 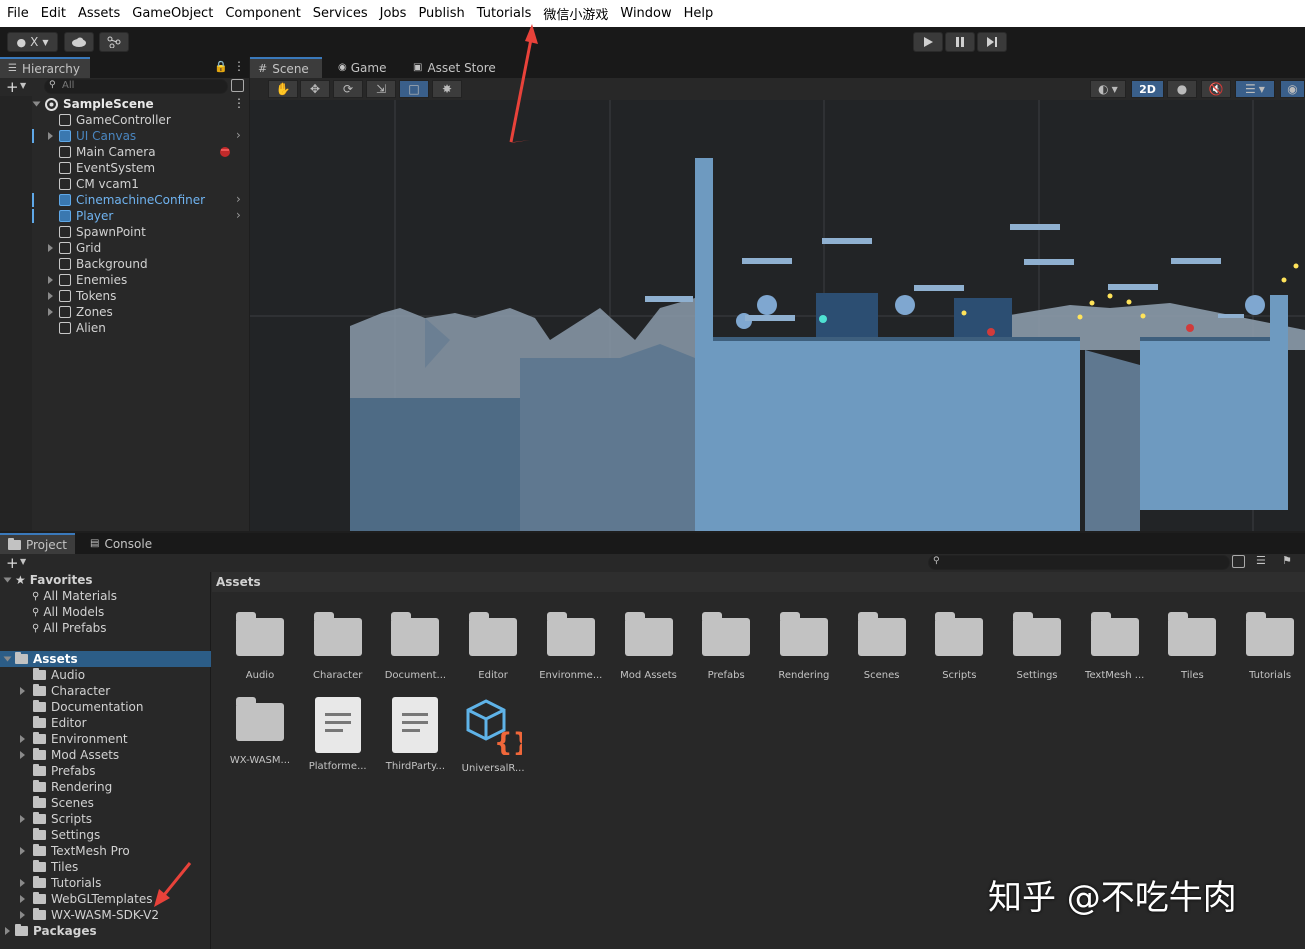 I want to click on lock-icon: 🔒, so click(x=221, y=66).